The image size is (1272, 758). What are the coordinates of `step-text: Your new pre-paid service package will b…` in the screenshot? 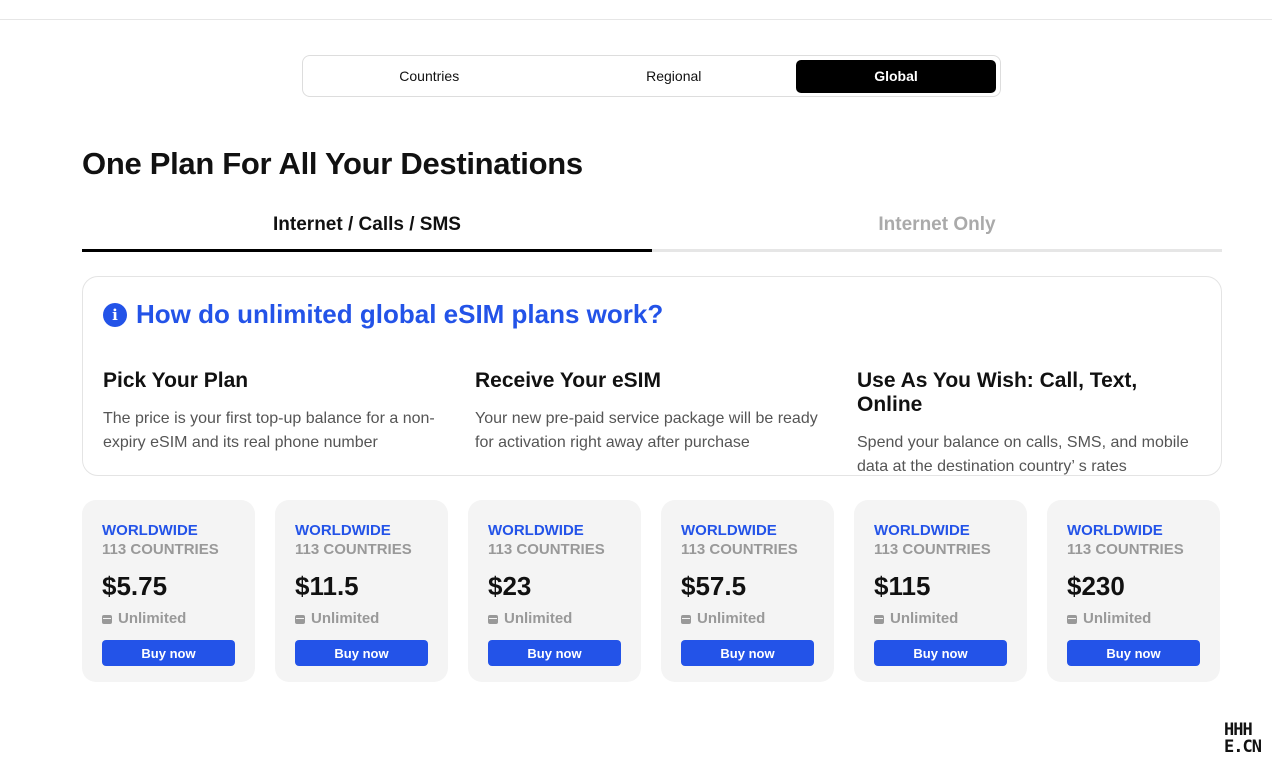 It's located at (646, 430).